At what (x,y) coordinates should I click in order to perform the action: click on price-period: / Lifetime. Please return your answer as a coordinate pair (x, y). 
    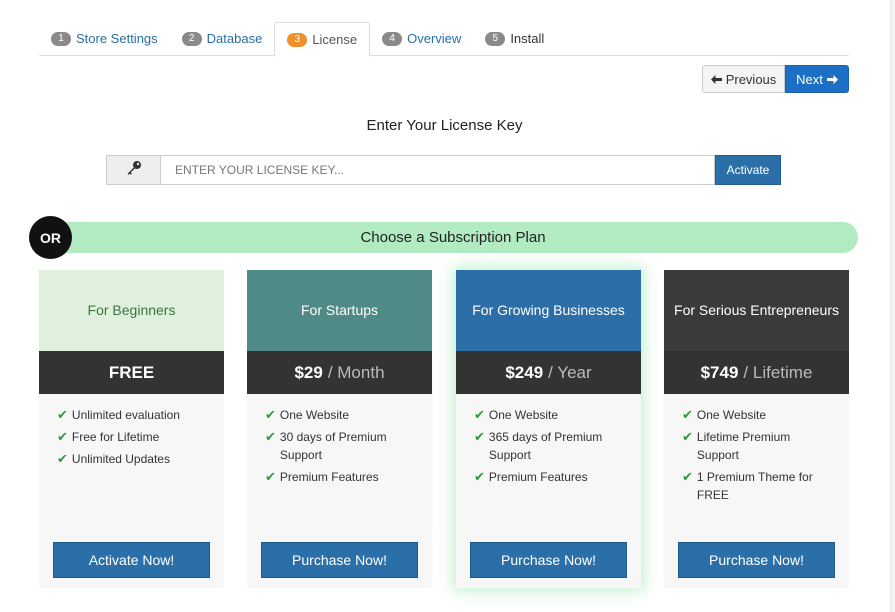
    Looking at the image, I should click on (778, 372).